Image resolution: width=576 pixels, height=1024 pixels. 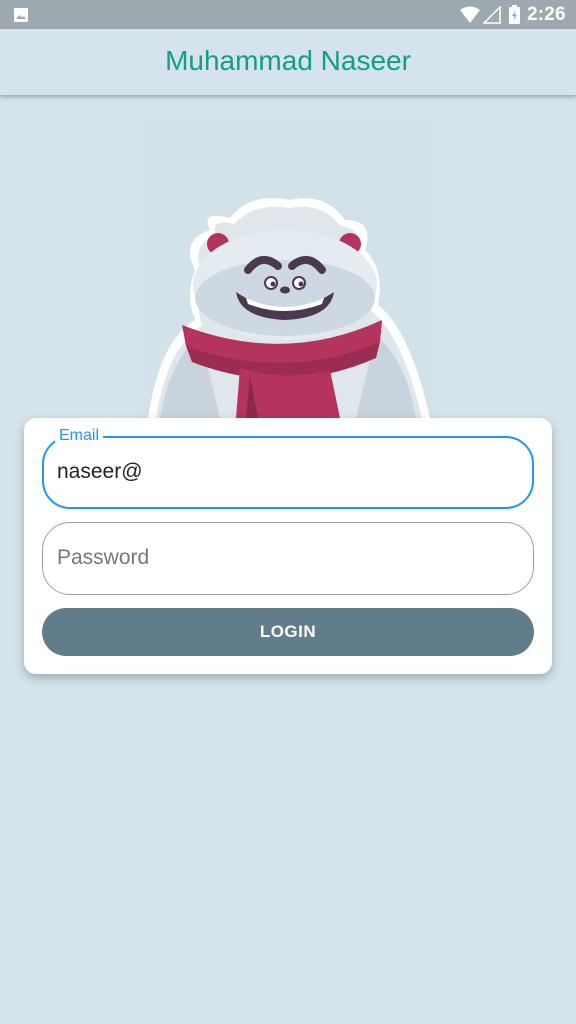 I want to click on password-input: Password, so click(x=103, y=558).